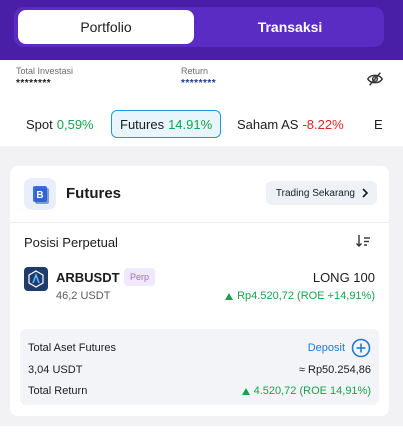  Describe the element at coordinates (45, 71) in the screenshot. I see `total-investasi-label: Total Investasi` at that location.